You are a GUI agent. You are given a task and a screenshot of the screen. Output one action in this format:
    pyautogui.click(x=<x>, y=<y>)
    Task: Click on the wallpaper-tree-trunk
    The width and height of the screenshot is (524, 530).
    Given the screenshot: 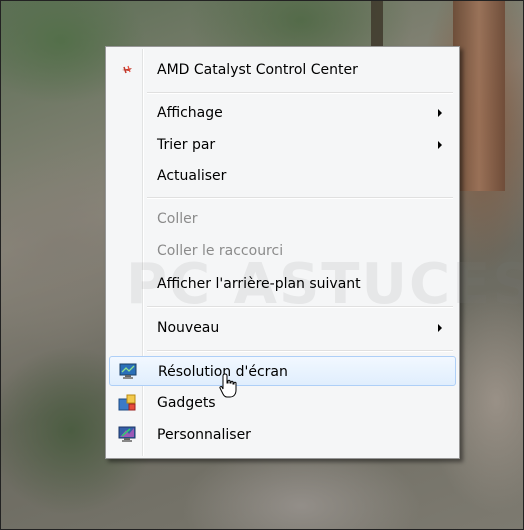 What is the action you would take?
    pyautogui.click(x=479, y=96)
    